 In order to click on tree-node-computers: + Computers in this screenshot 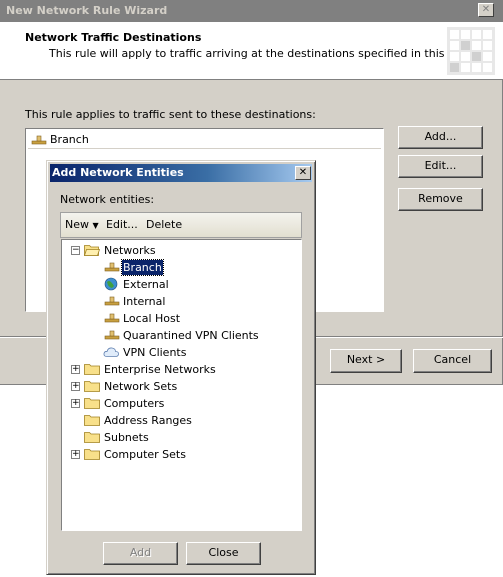, I will do `click(181, 403)`.